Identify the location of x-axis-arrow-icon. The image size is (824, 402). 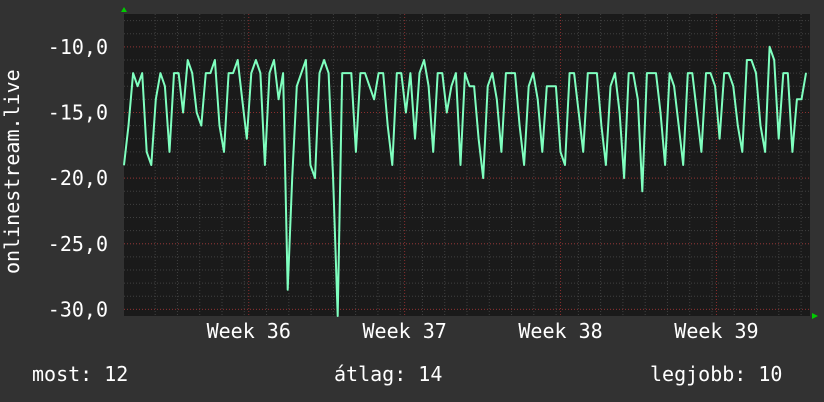
(815, 316).